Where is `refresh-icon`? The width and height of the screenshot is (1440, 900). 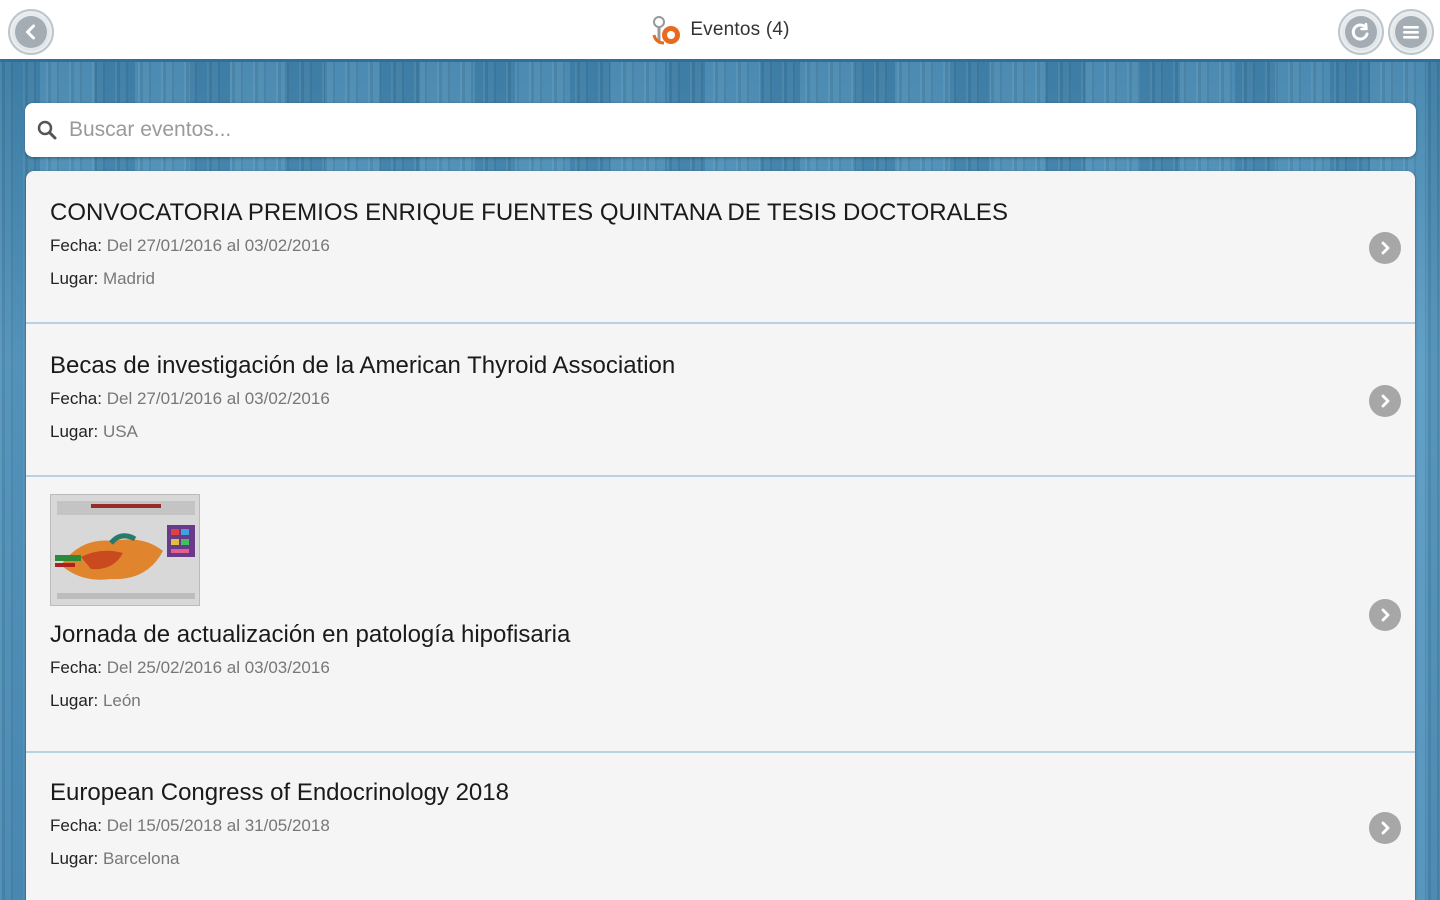 refresh-icon is located at coordinates (1361, 32).